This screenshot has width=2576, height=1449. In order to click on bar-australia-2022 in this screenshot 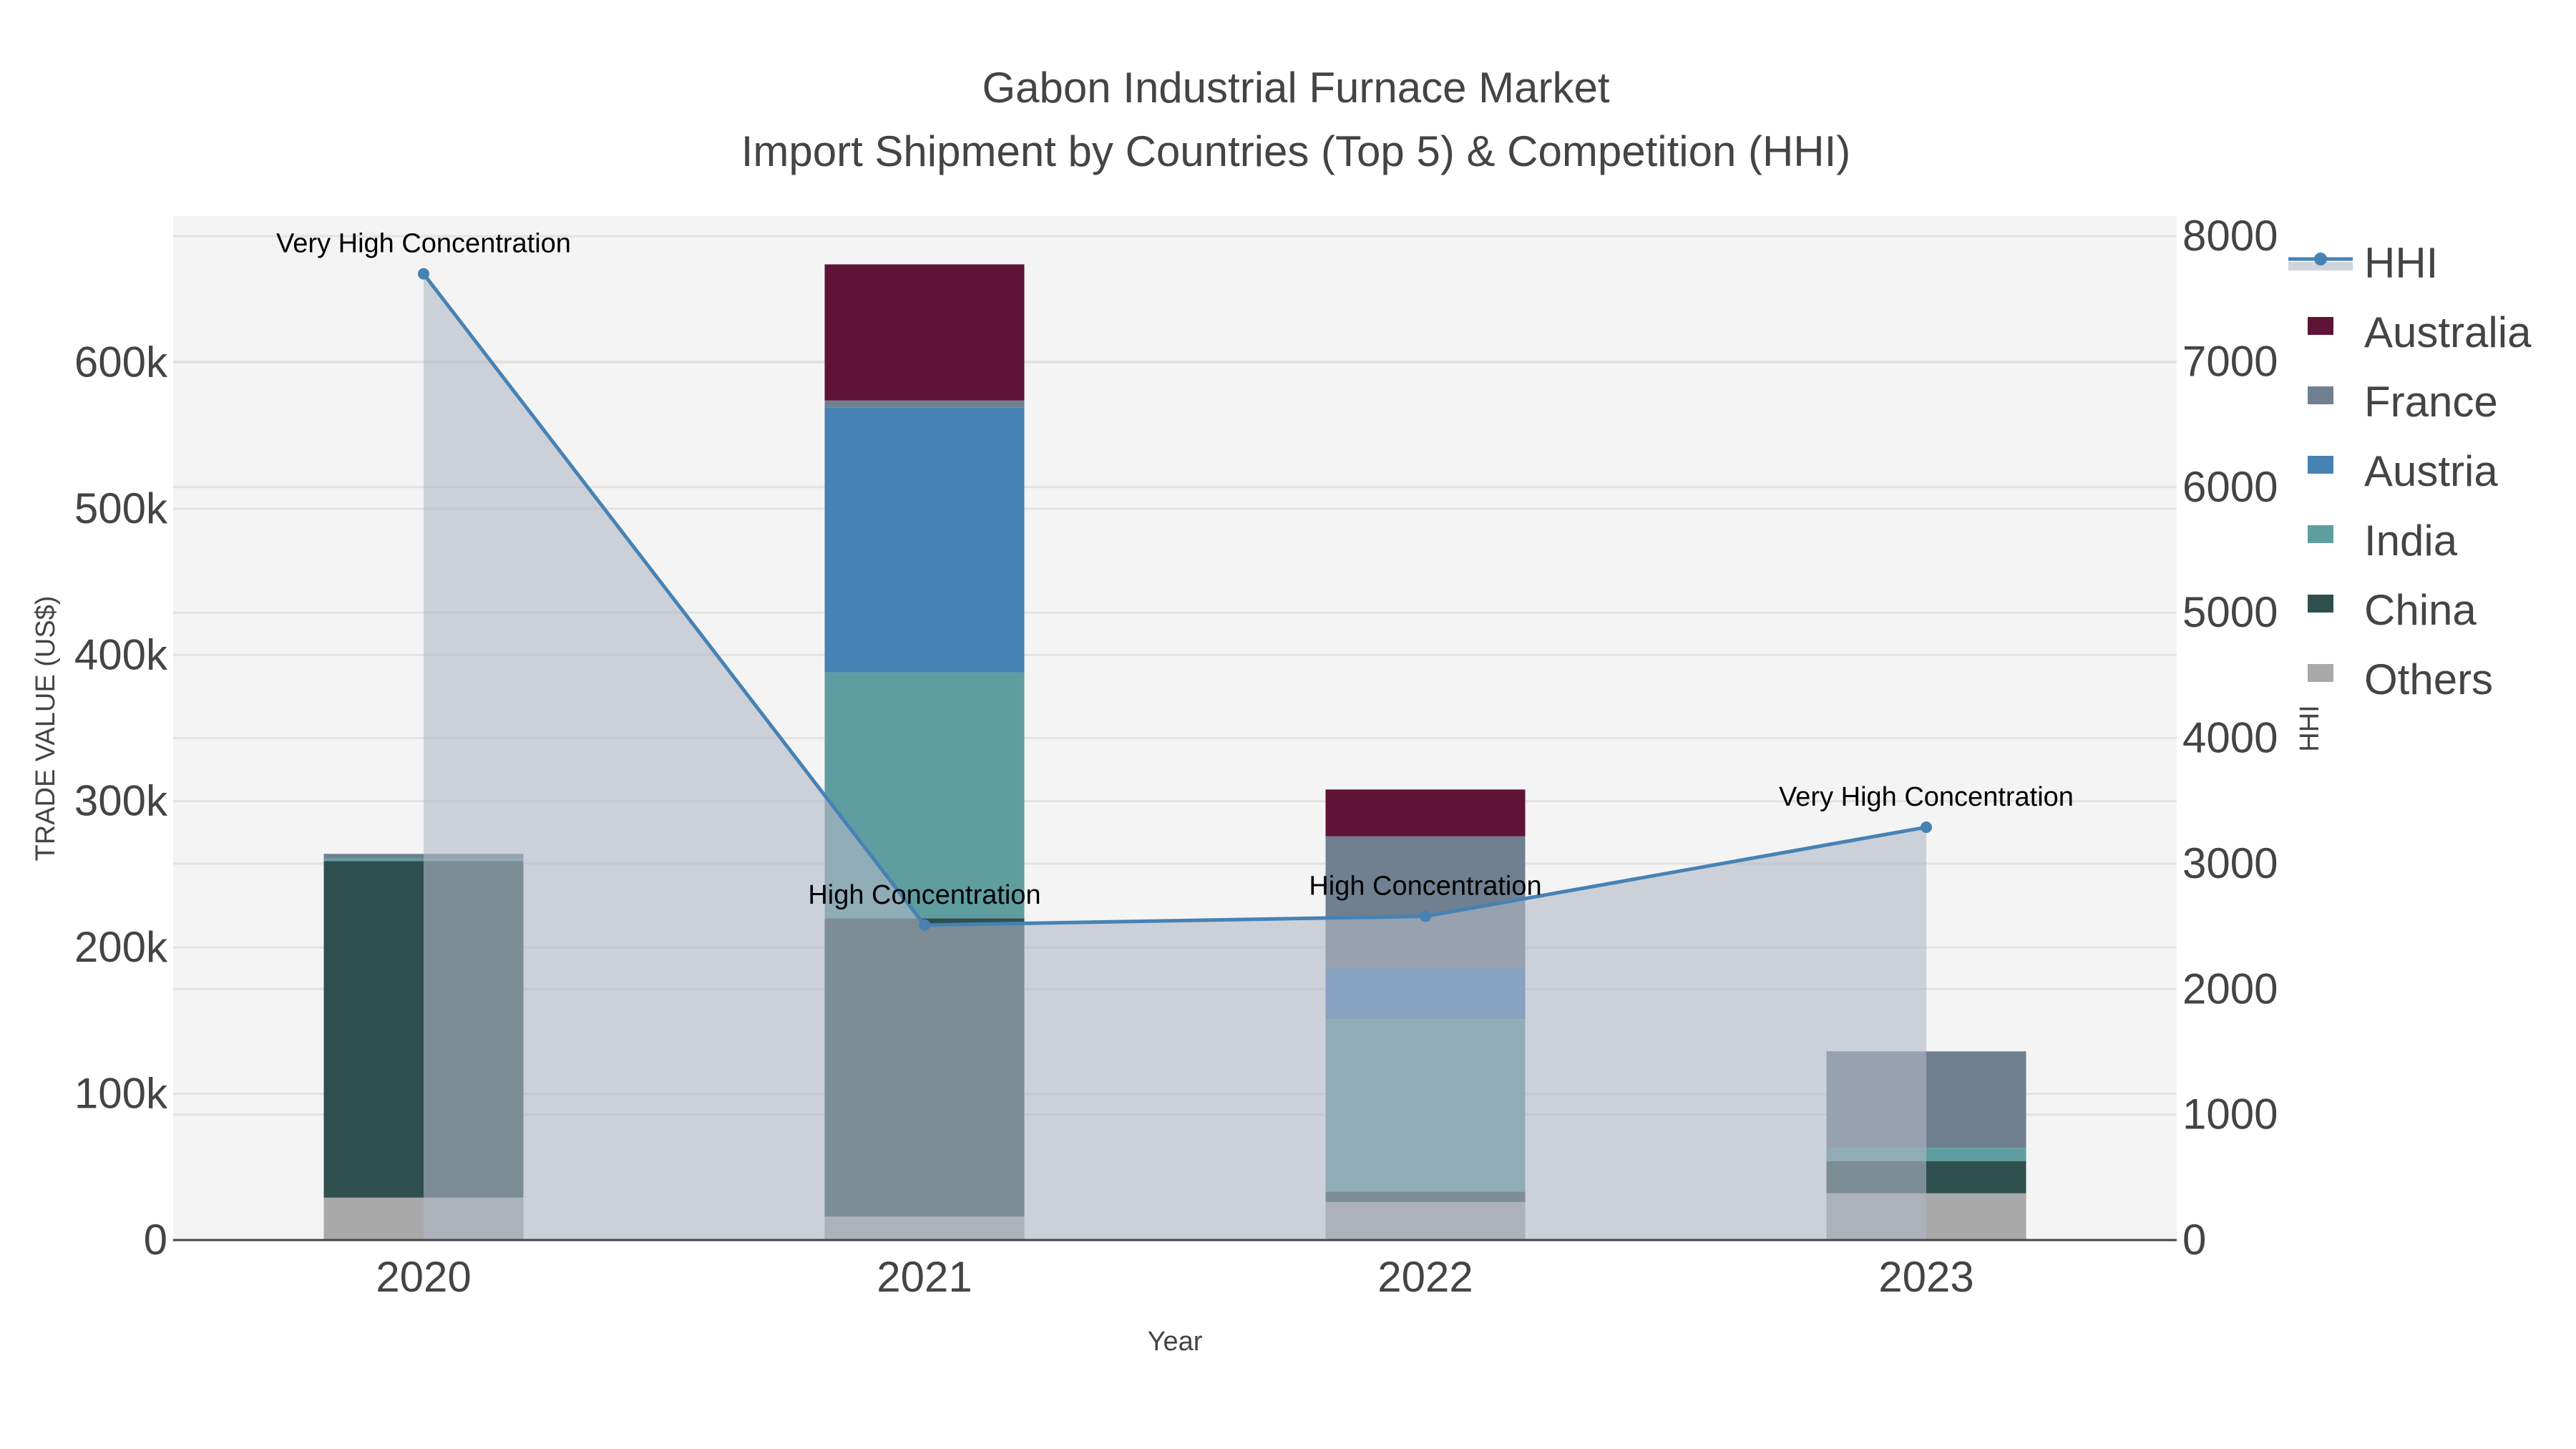, I will do `click(1425, 812)`.